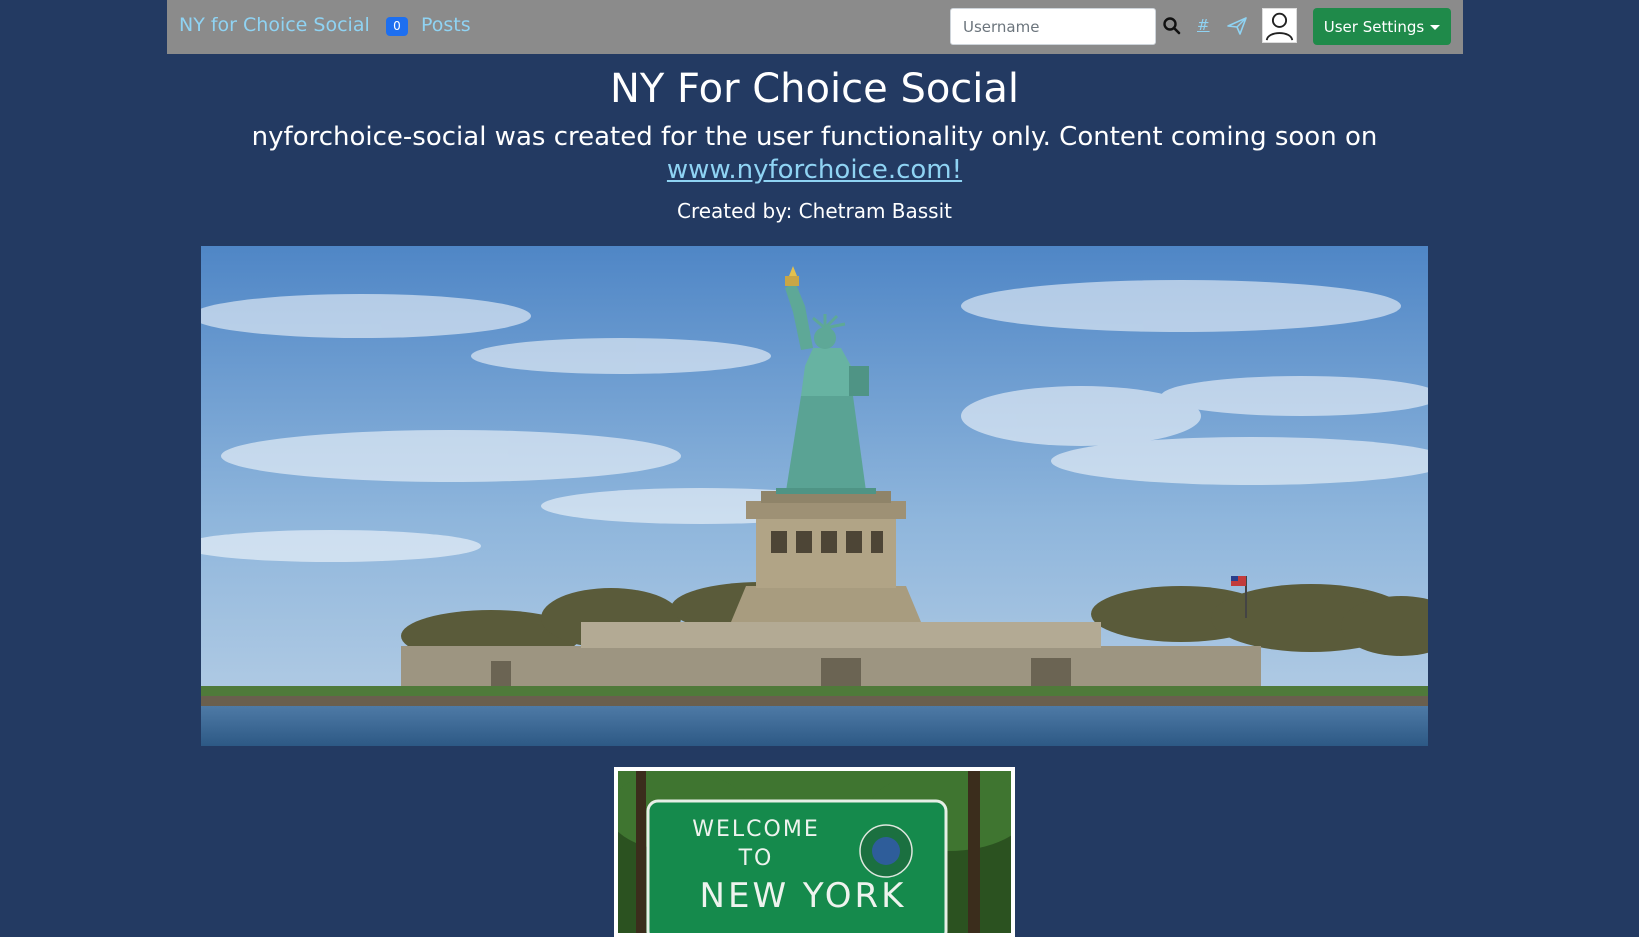  Describe the element at coordinates (1435, 27) in the screenshot. I see `caret-down-icon` at that location.